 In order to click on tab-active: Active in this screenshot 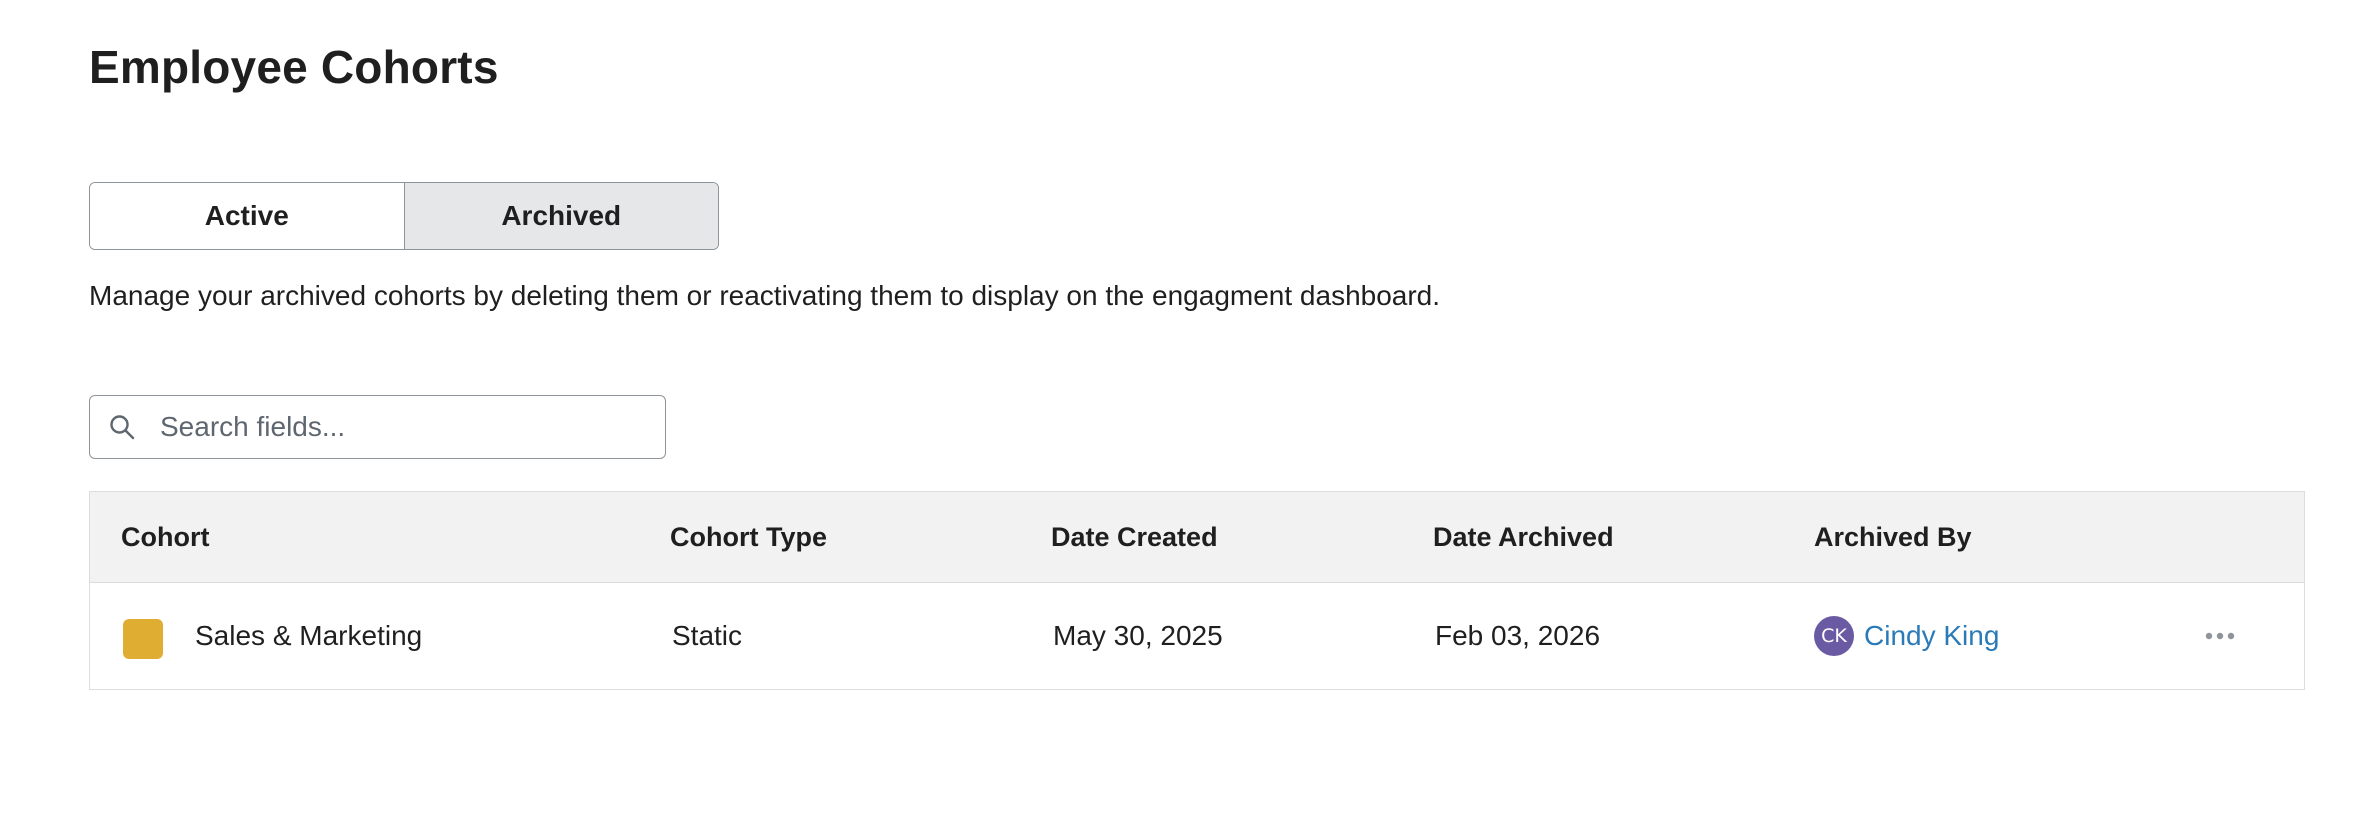, I will do `click(247, 216)`.